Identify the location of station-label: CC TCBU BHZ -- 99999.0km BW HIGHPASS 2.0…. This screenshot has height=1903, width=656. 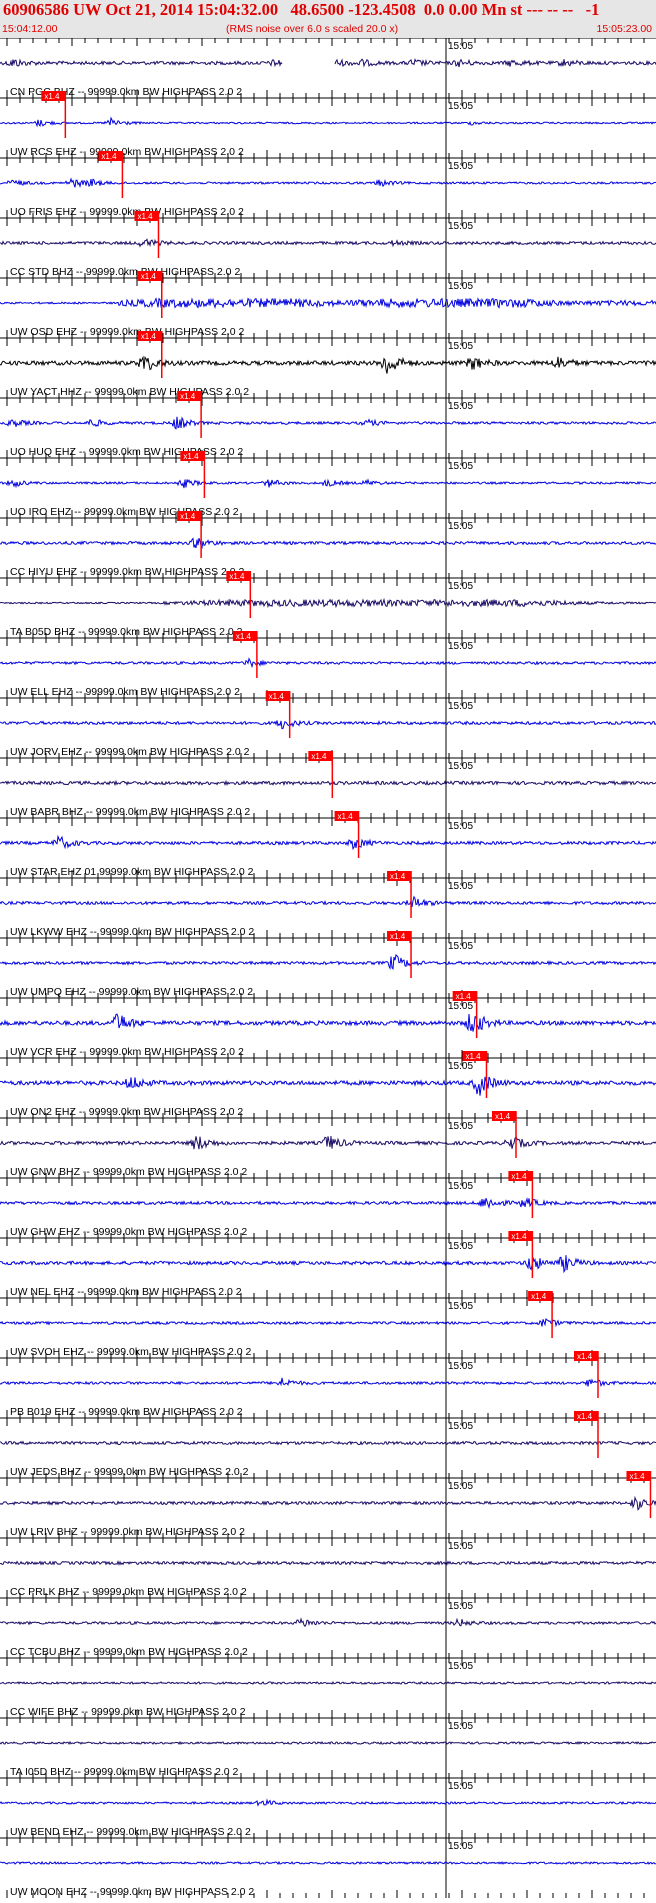
(129, 1652).